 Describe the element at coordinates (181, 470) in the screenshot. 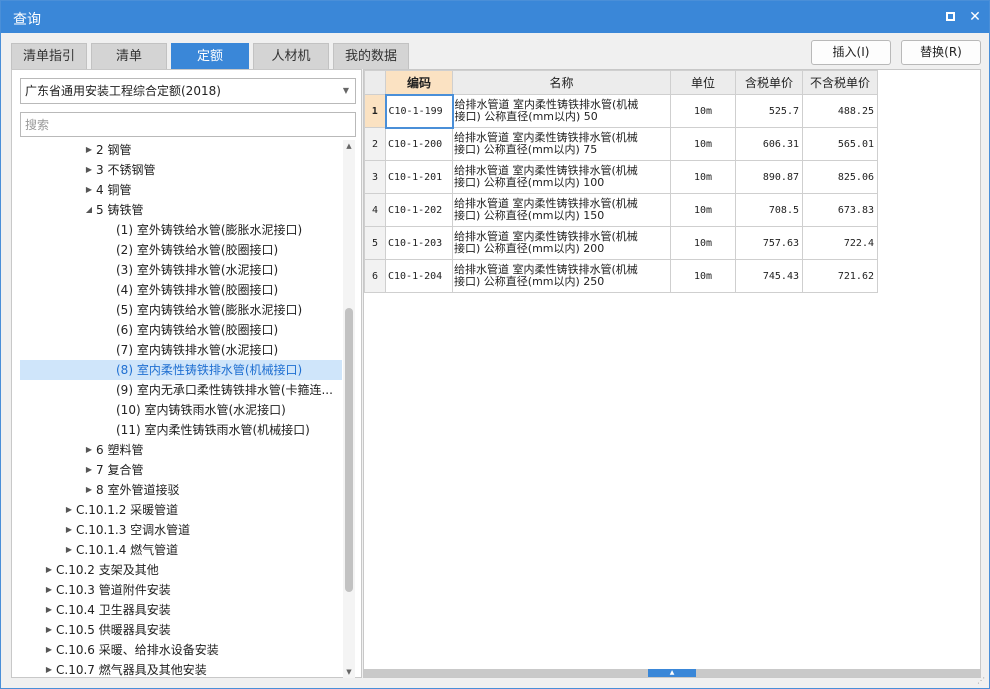

I see `tree-item: ▶ 7 复合管` at that location.